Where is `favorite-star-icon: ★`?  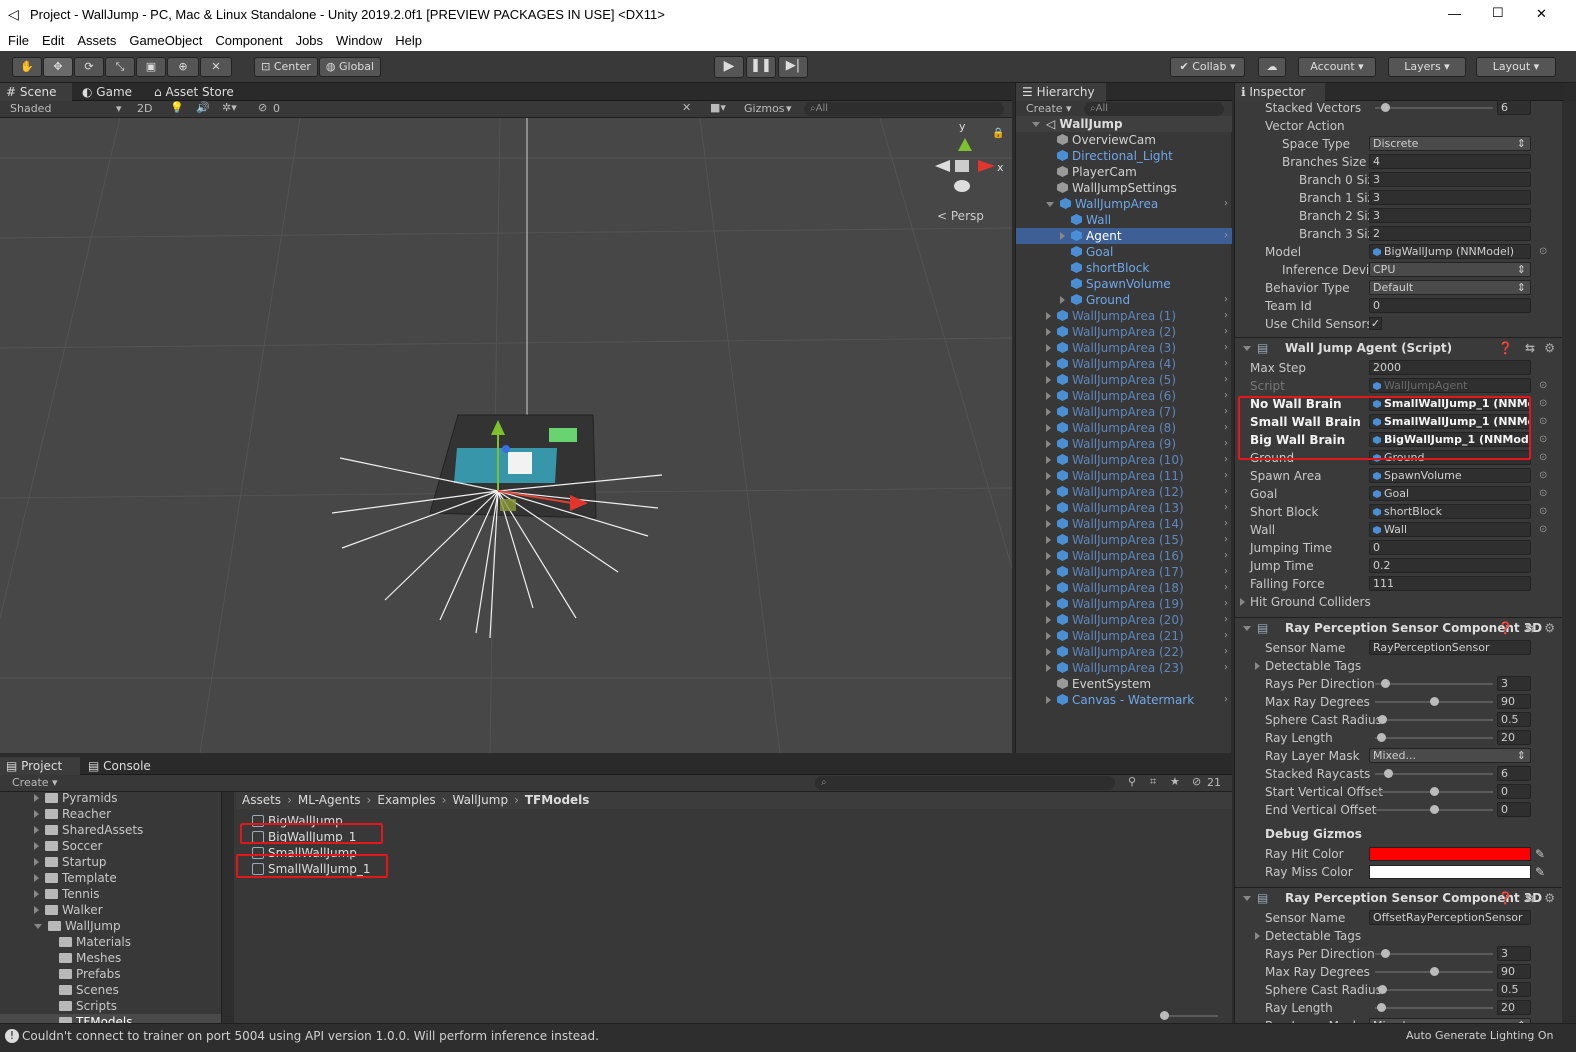
favorite-star-icon: ★ is located at coordinates (1175, 781).